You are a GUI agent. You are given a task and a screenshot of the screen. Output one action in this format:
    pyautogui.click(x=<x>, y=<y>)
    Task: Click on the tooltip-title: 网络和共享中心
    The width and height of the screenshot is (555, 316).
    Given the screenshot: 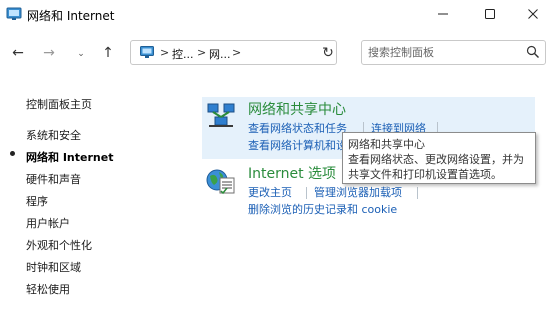 What is the action you would take?
    pyautogui.click(x=386, y=144)
    